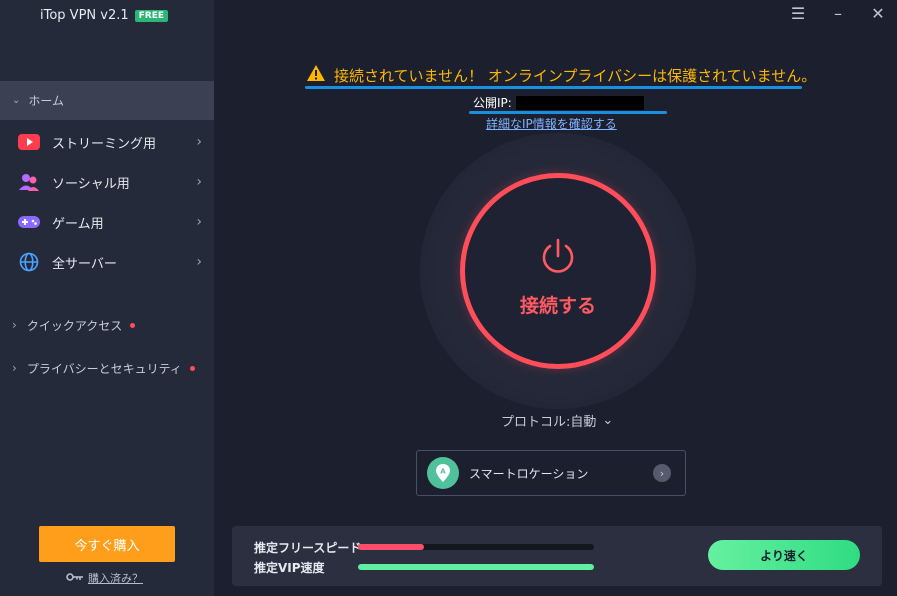 The width and height of the screenshot is (897, 596). What do you see at coordinates (75, 578) in the screenshot?
I see `key-icon` at bounding box center [75, 578].